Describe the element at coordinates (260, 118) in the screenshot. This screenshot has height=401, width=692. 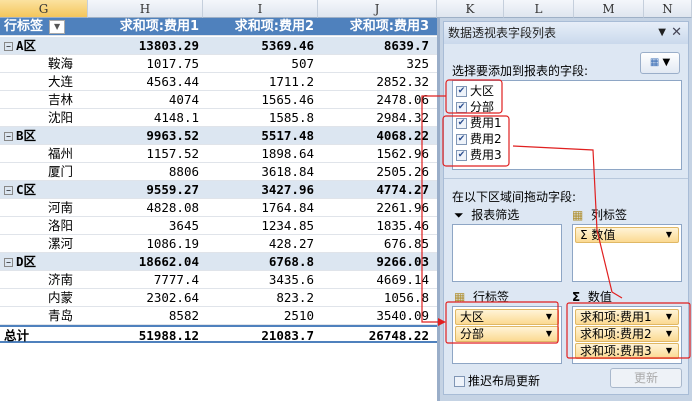
I see `value-cell: 1585.8` at that location.